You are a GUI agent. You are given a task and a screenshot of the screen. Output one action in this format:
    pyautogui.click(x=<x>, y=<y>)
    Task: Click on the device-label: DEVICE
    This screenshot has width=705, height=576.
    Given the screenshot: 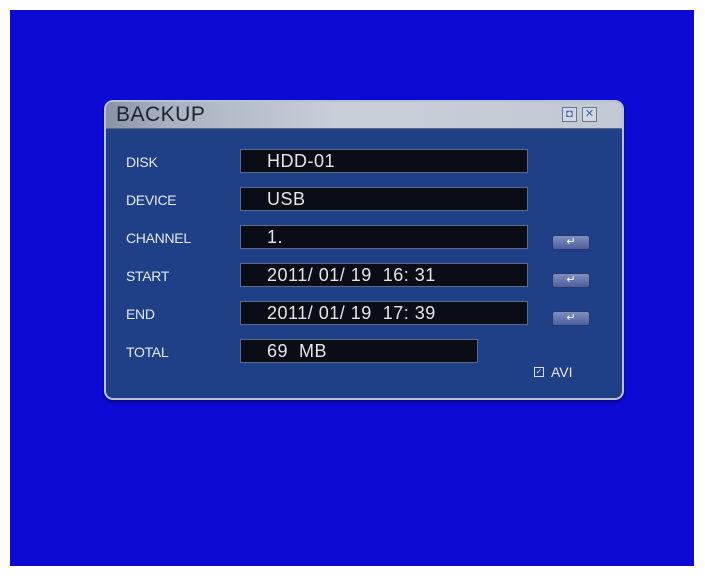 What is the action you would take?
    pyautogui.click(x=151, y=200)
    